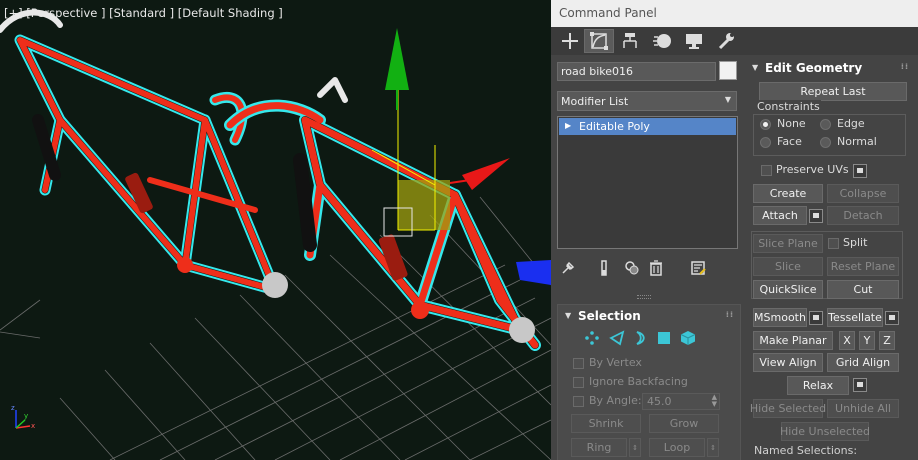 The image size is (918, 460). I want to click on constraint-edge-radio, so click(825, 124).